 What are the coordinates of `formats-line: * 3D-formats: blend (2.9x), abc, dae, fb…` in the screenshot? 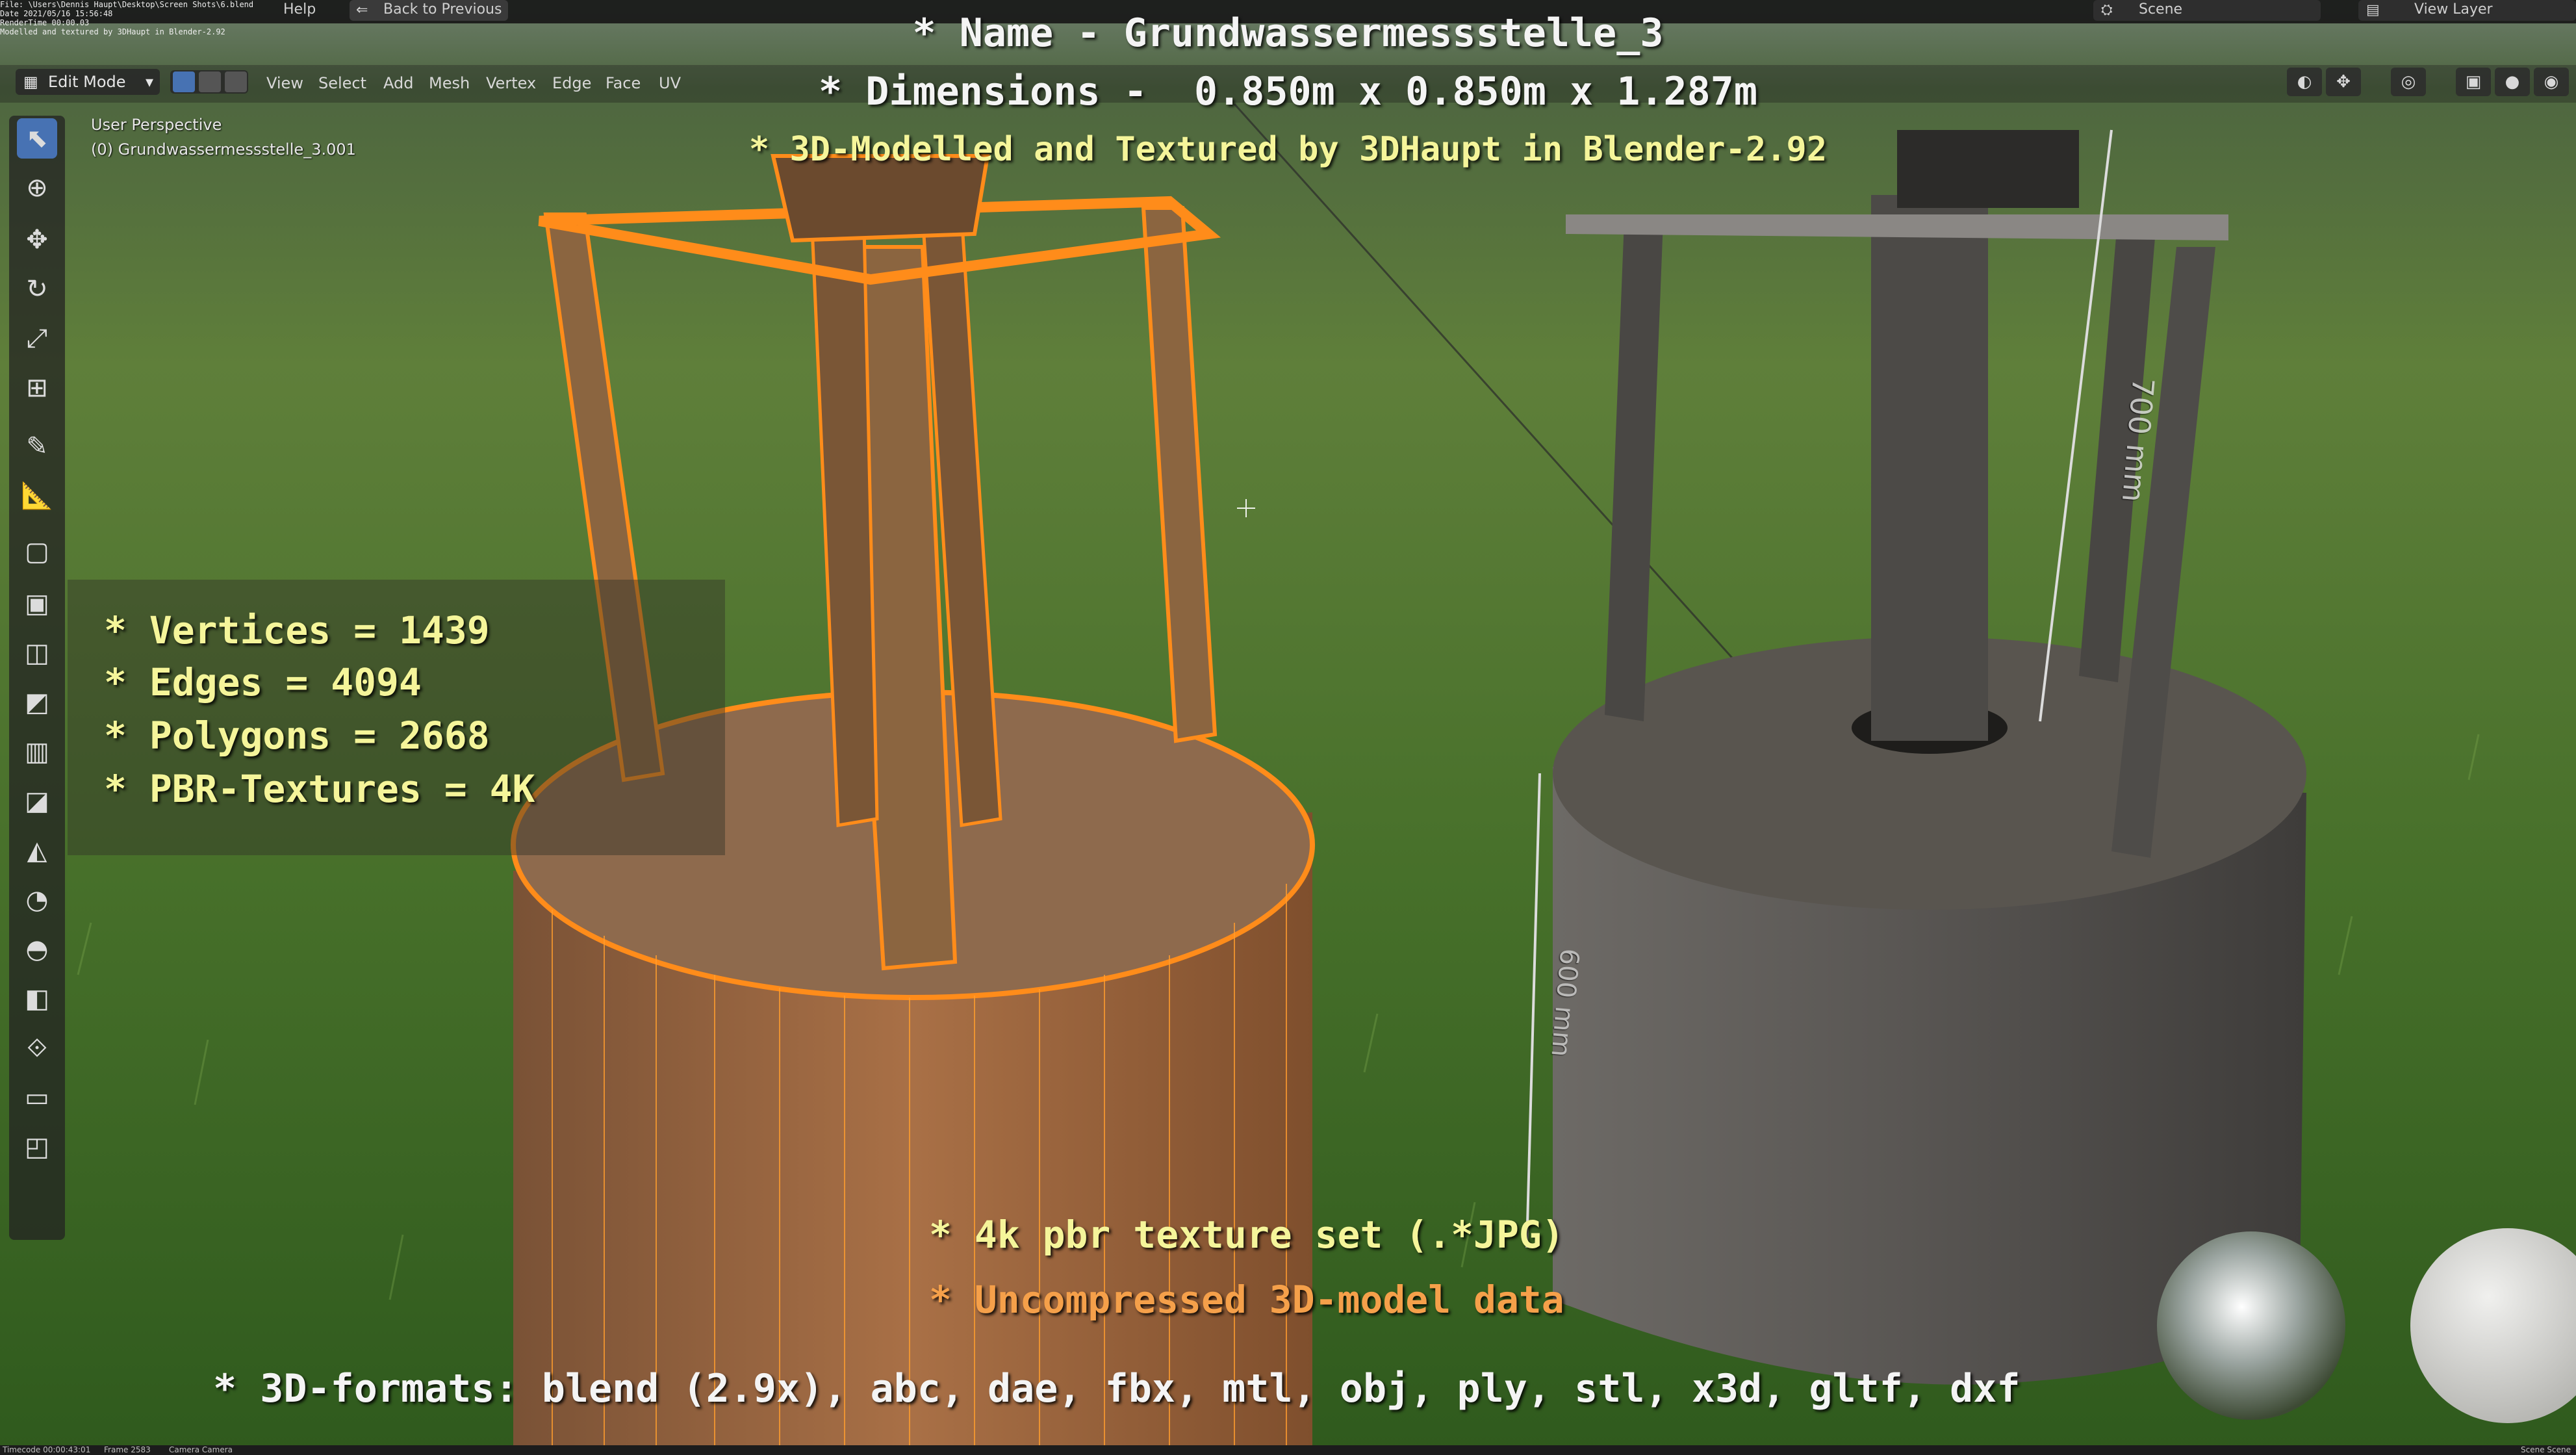 It's located at (1117, 1389).